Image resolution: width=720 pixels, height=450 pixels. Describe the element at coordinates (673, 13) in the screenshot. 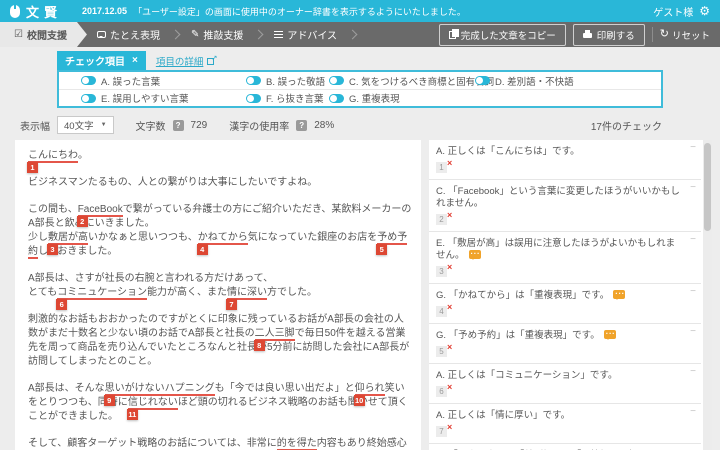

I see `user-name: ゲスト様` at that location.